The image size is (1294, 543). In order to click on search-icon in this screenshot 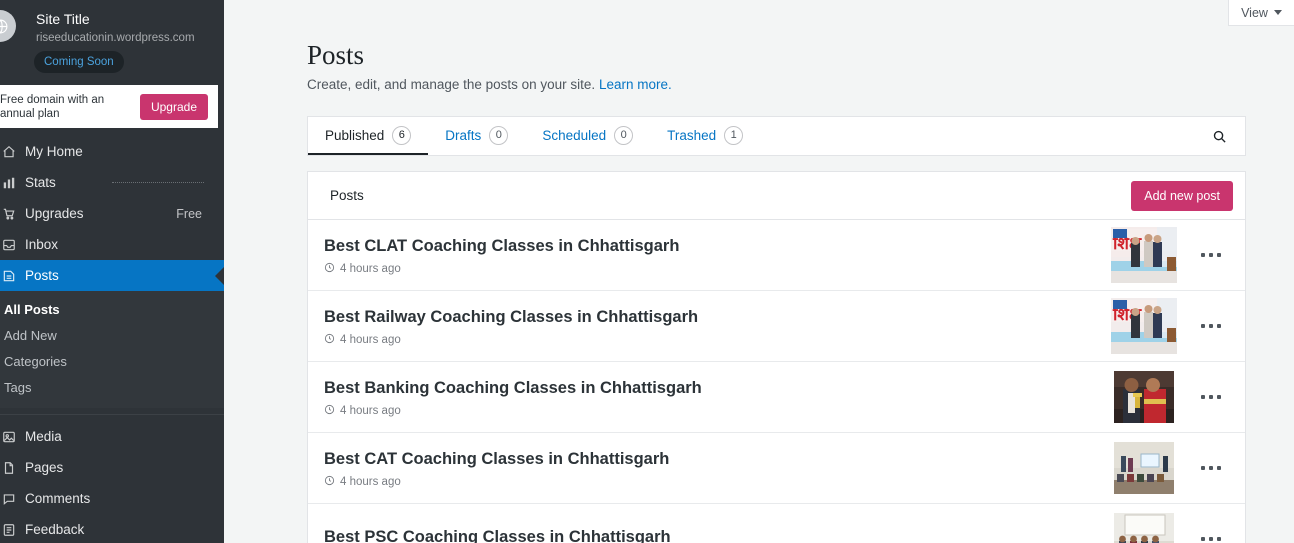, I will do `click(1219, 136)`.